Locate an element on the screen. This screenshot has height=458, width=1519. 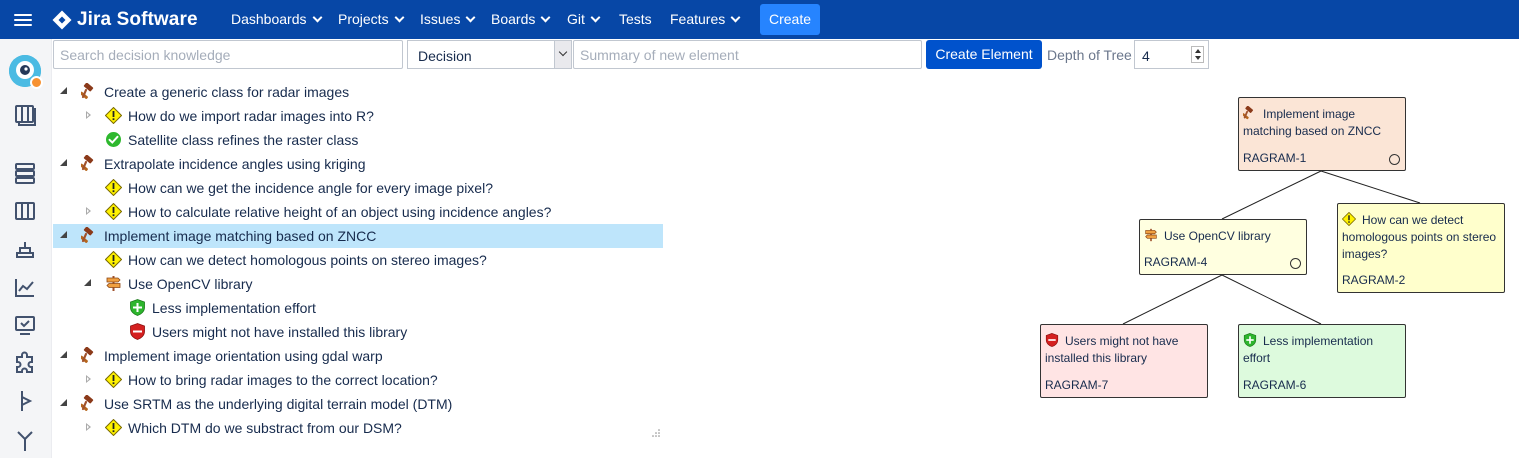
tree-row: Which DTM do we substract from our DSM? is located at coordinates (358, 428).